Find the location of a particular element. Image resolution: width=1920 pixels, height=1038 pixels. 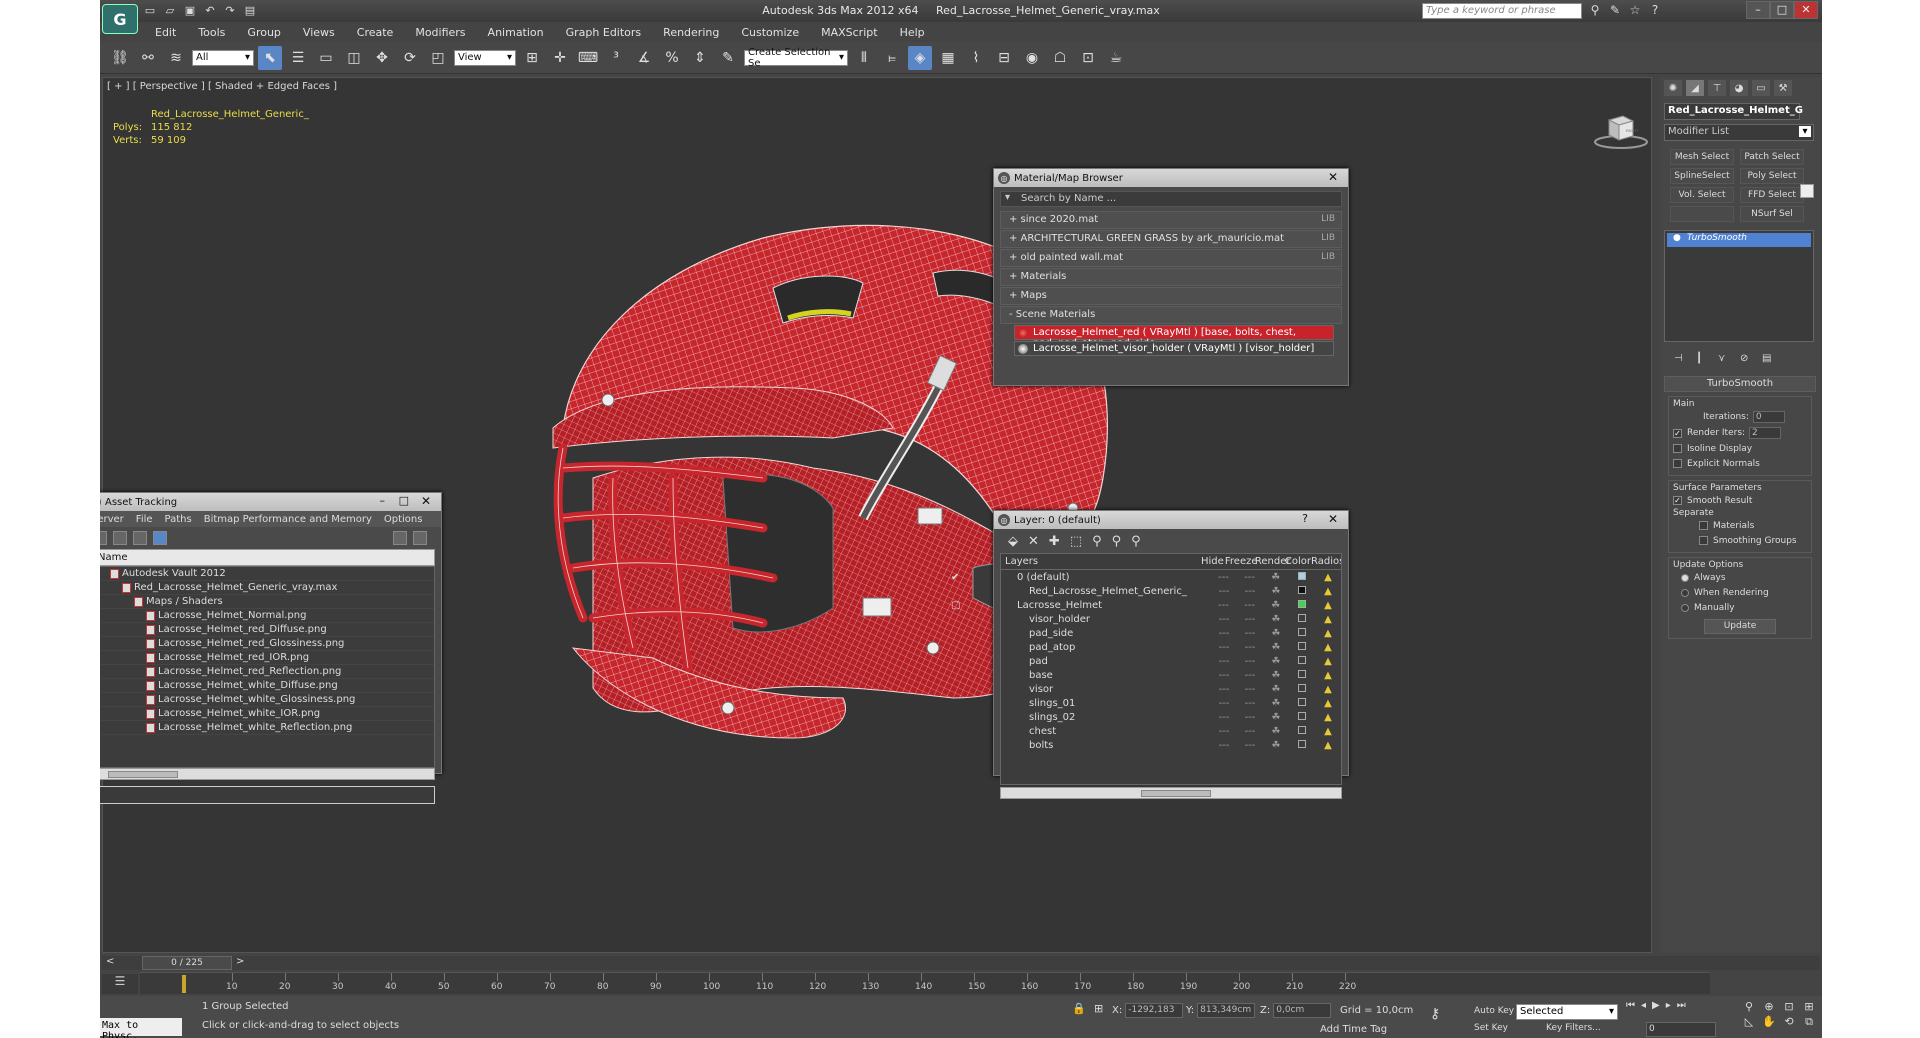

asset-horizontal-scrollbar is located at coordinates (267, 774).